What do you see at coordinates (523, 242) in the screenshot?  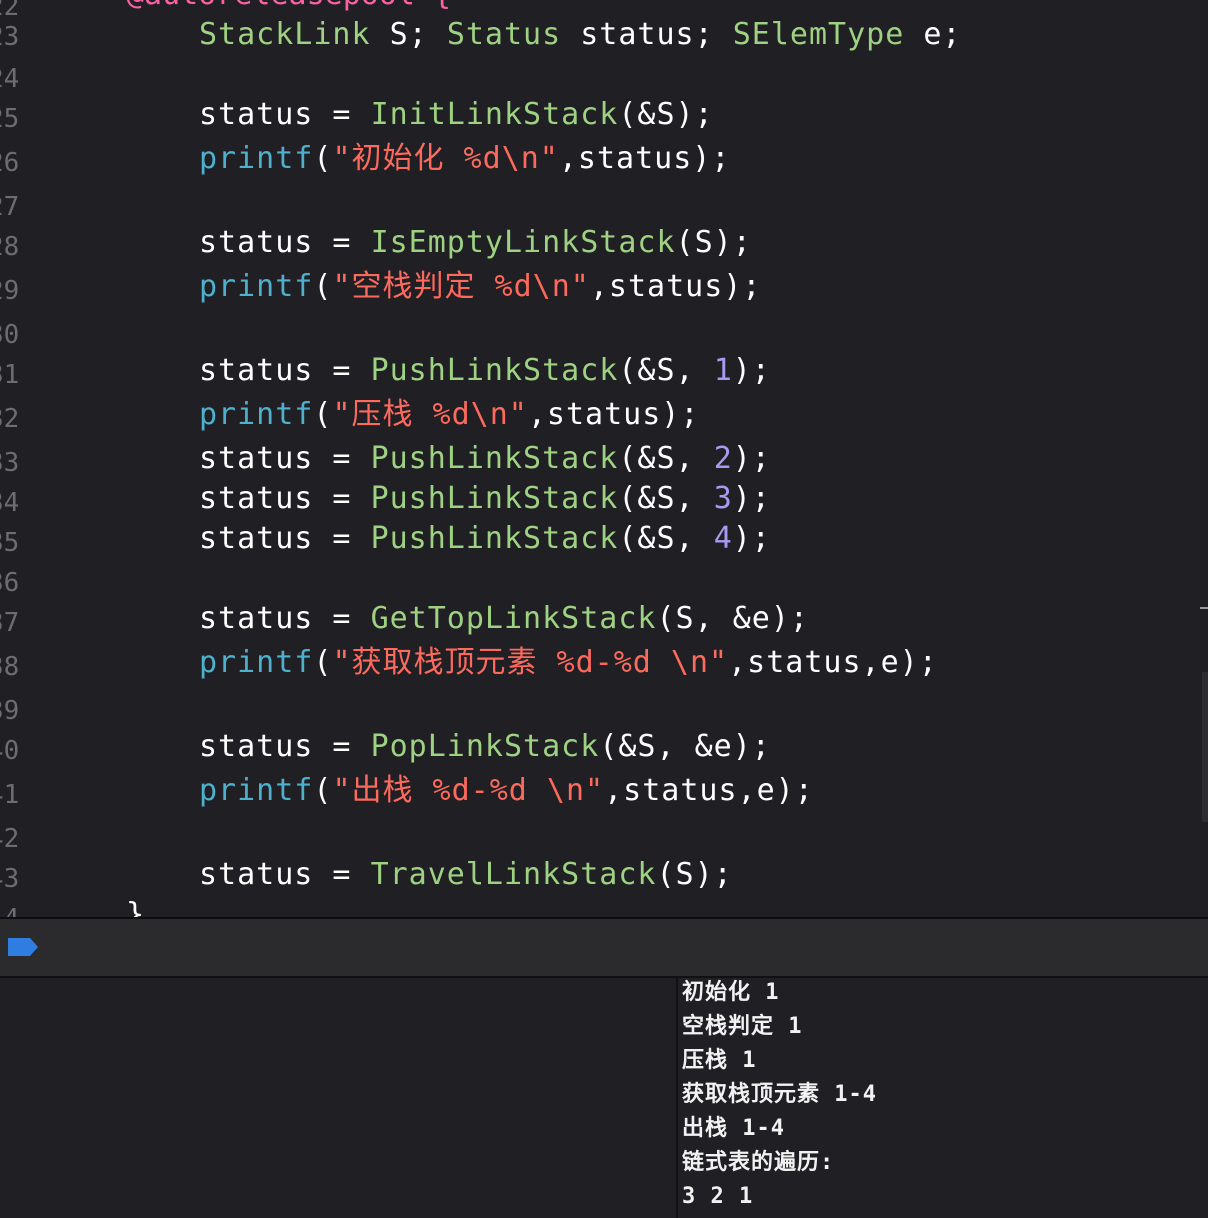 I see `code-token: IsEmptyLinkStack` at bounding box center [523, 242].